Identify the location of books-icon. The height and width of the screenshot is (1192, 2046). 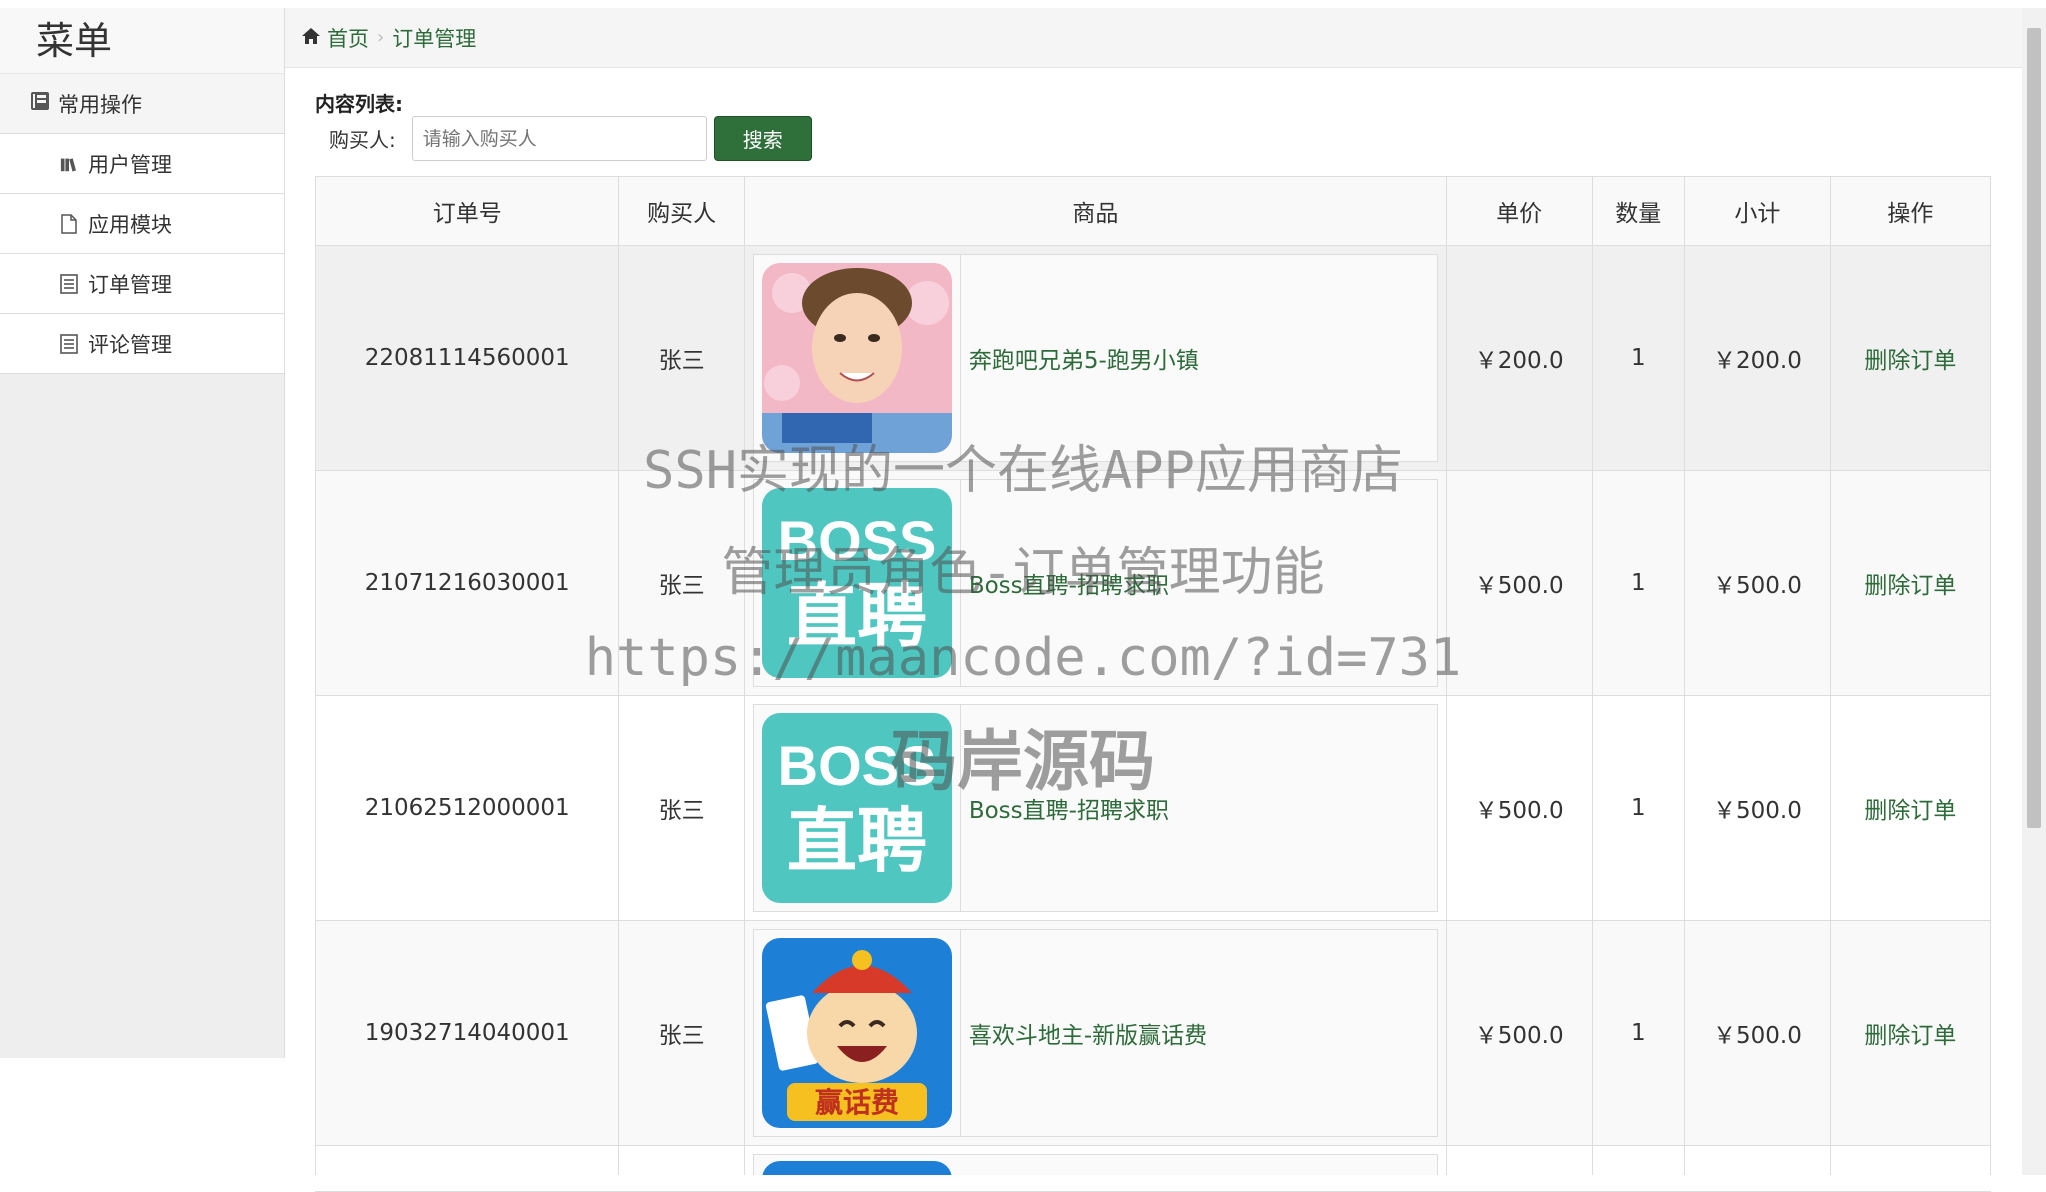
(69, 164).